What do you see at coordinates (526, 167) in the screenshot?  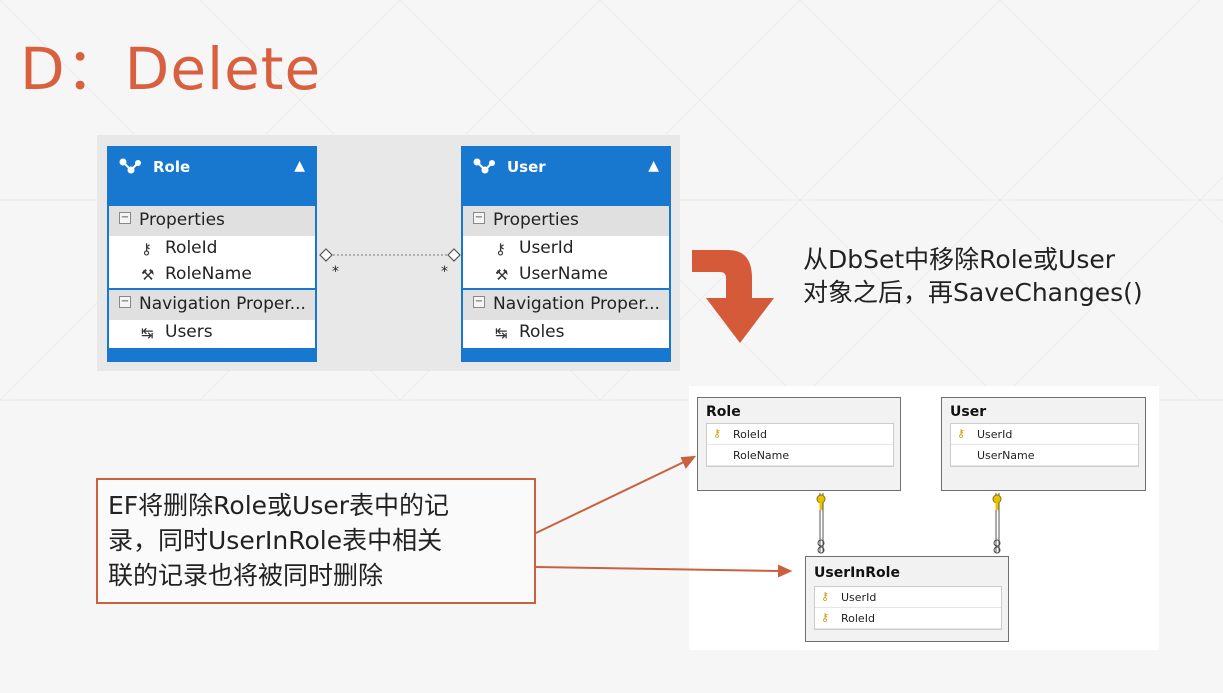 I see `entity-user-name: User` at bounding box center [526, 167].